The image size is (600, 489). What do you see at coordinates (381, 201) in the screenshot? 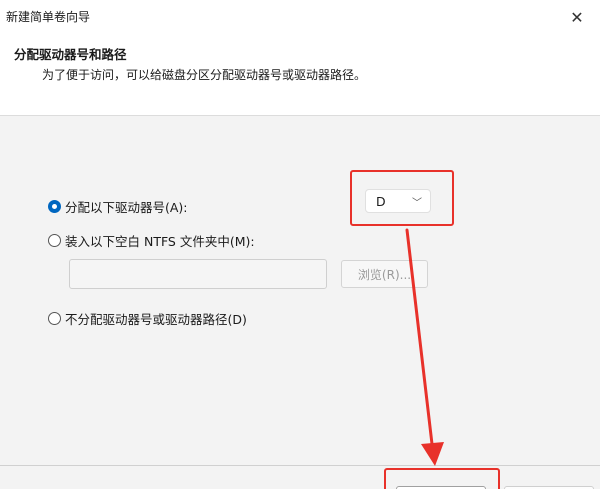
I see `drive-letter-value: D` at bounding box center [381, 201].